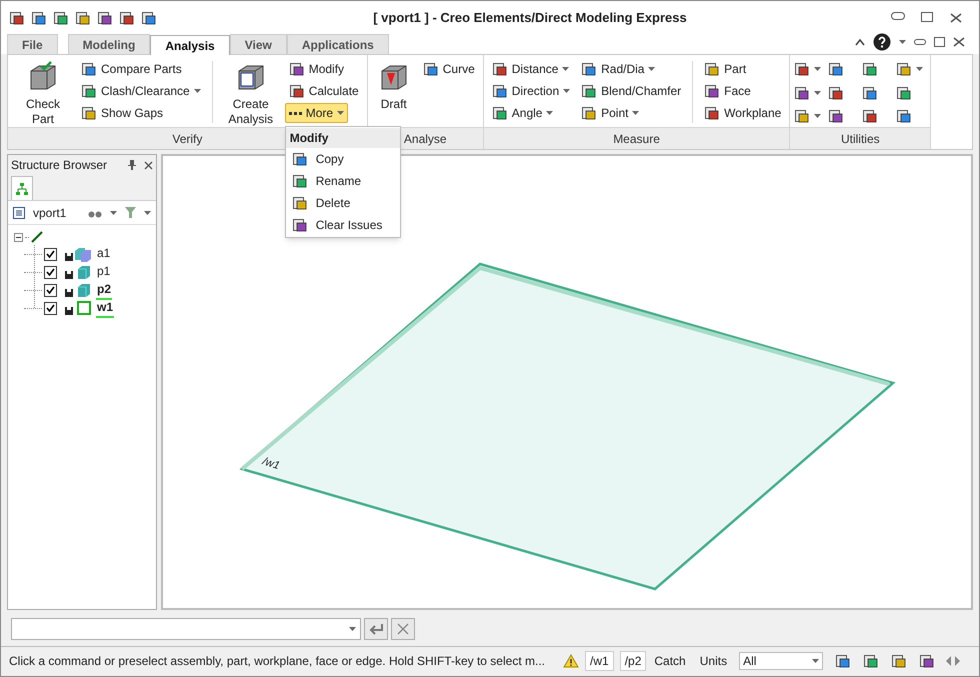 The image size is (980, 677). What do you see at coordinates (631, 91) in the screenshot?
I see `ribbon-button: Blend/Chamfer` at bounding box center [631, 91].